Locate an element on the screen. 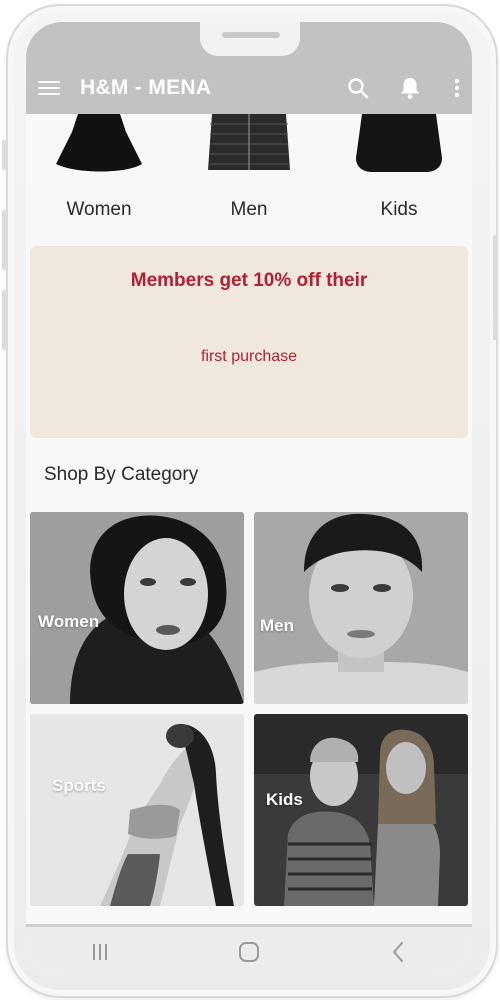  system-nav-bar is located at coordinates (249, 949).